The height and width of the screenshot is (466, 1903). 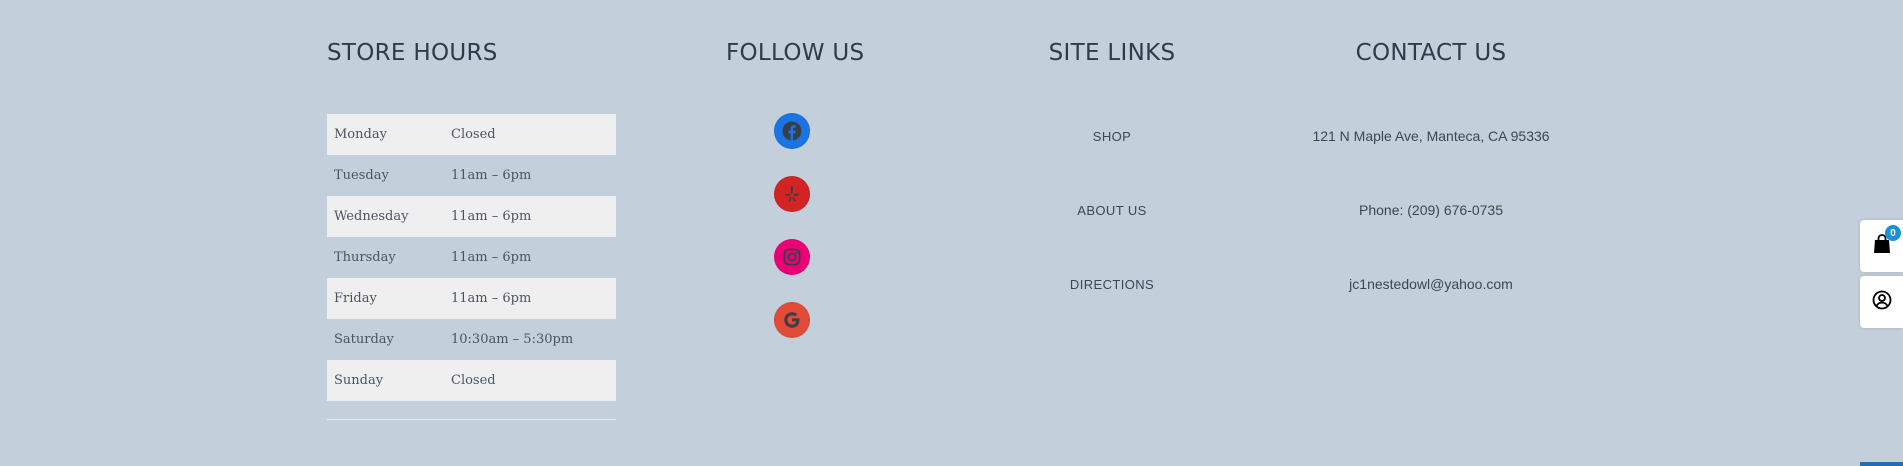 What do you see at coordinates (512, 339) in the screenshot?
I see `hours-time: 10:30am – 5:30pm` at bounding box center [512, 339].